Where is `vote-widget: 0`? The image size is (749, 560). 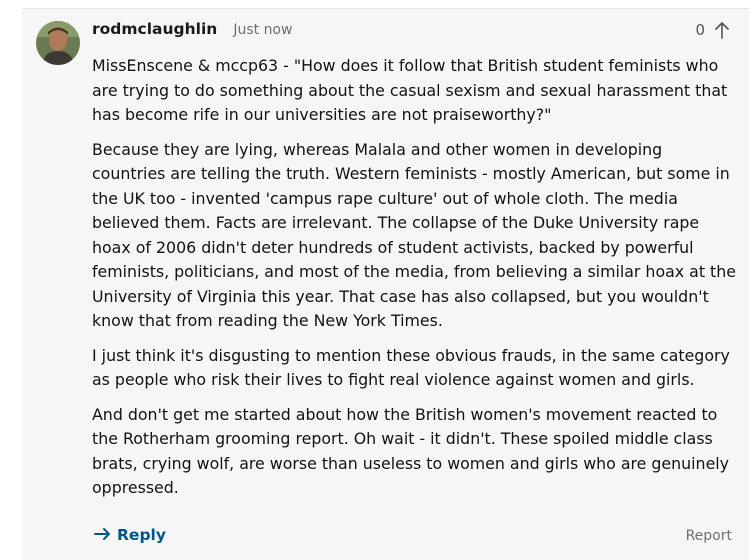
vote-widget: 0 is located at coordinates (712, 30).